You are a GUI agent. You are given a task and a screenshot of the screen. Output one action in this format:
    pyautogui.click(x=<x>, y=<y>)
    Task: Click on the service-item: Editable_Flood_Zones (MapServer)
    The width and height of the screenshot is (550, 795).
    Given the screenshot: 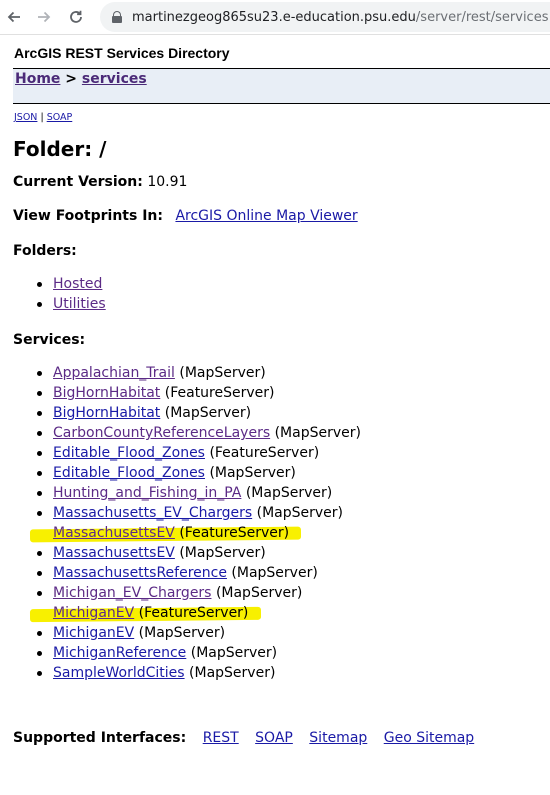 What is the action you would take?
    pyautogui.click(x=275, y=473)
    